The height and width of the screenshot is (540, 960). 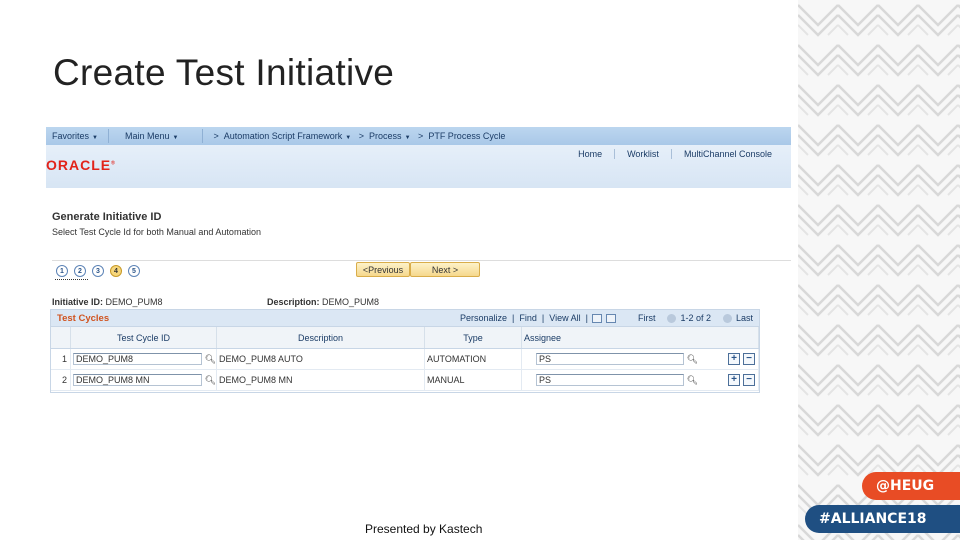 What do you see at coordinates (137, 359) in the screenshot?
I see `test-cycle-id-input: DEMO_PUM8` at bounding box center [137, 359].